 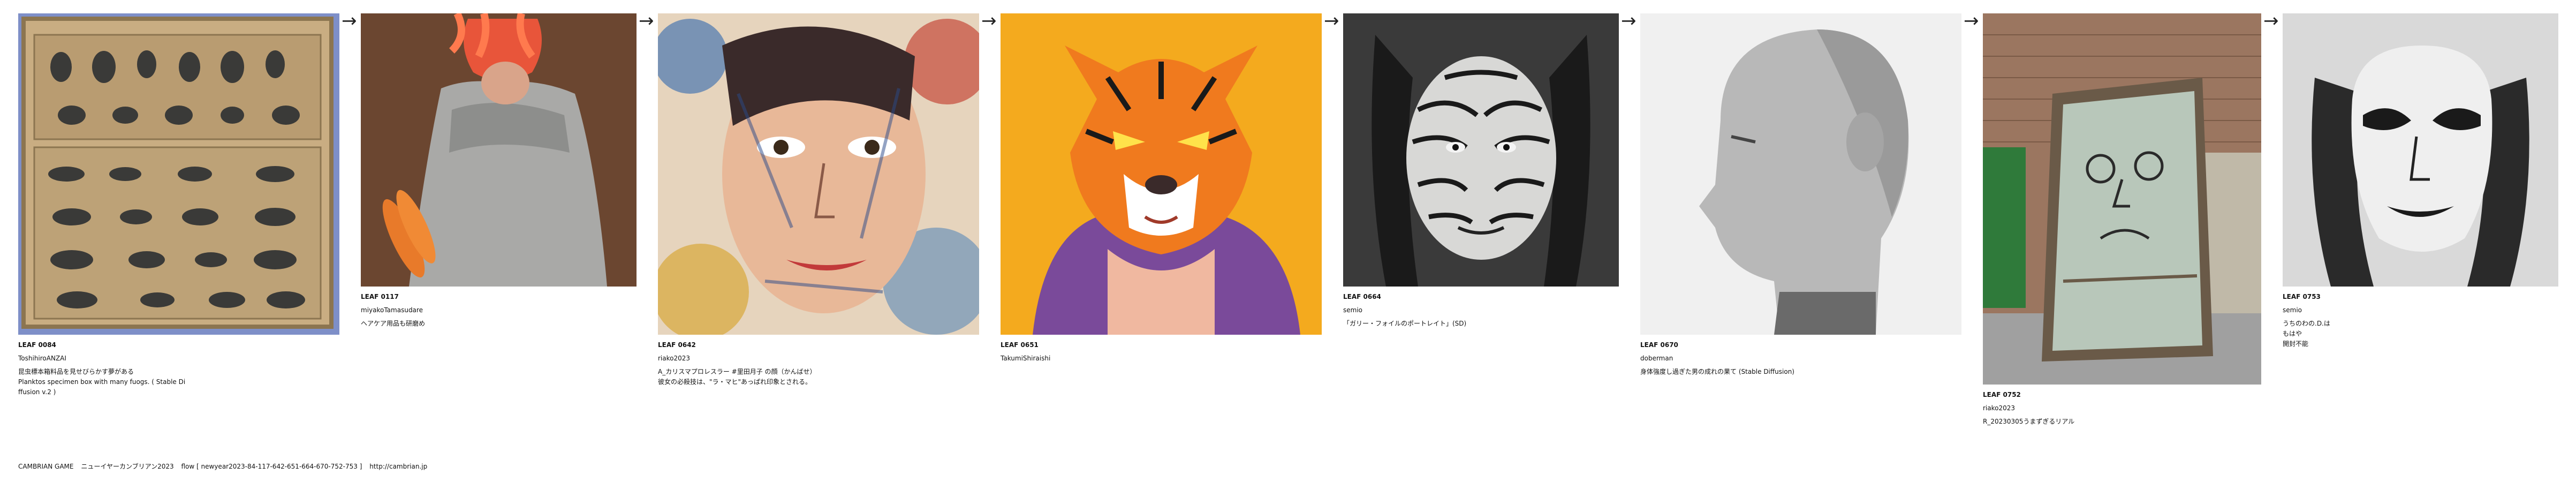 I want to click on leaf-caption-line: もはや, so click(x=2292, y=333).